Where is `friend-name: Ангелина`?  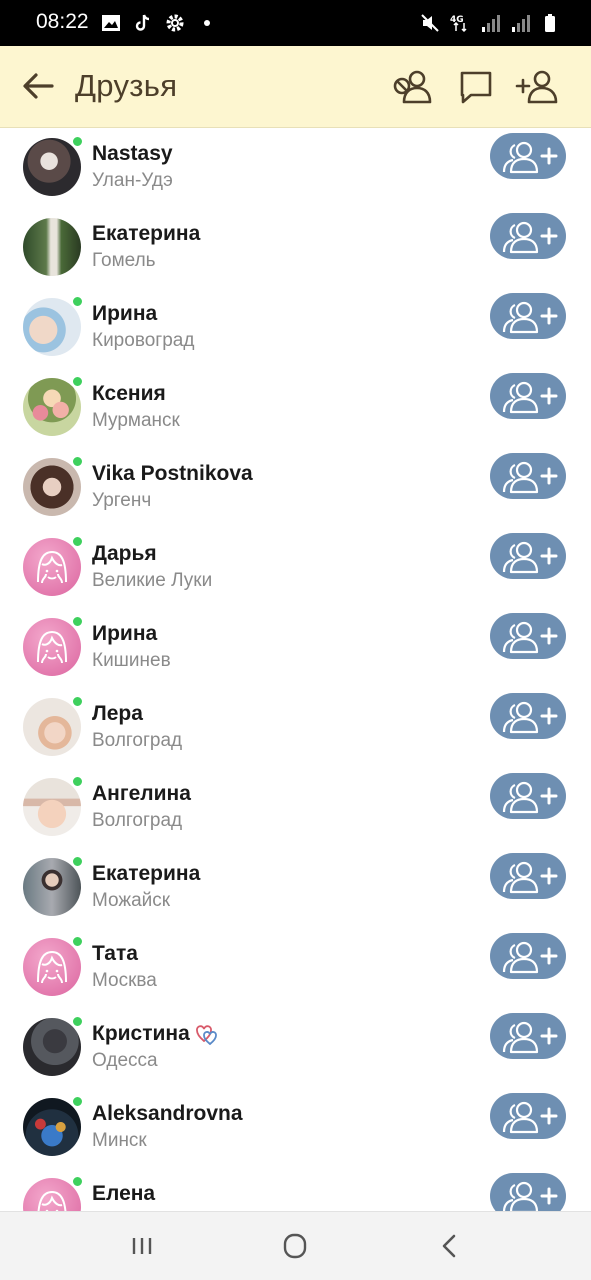 friend-name: Ангелина is located at coordinates (141, 794).